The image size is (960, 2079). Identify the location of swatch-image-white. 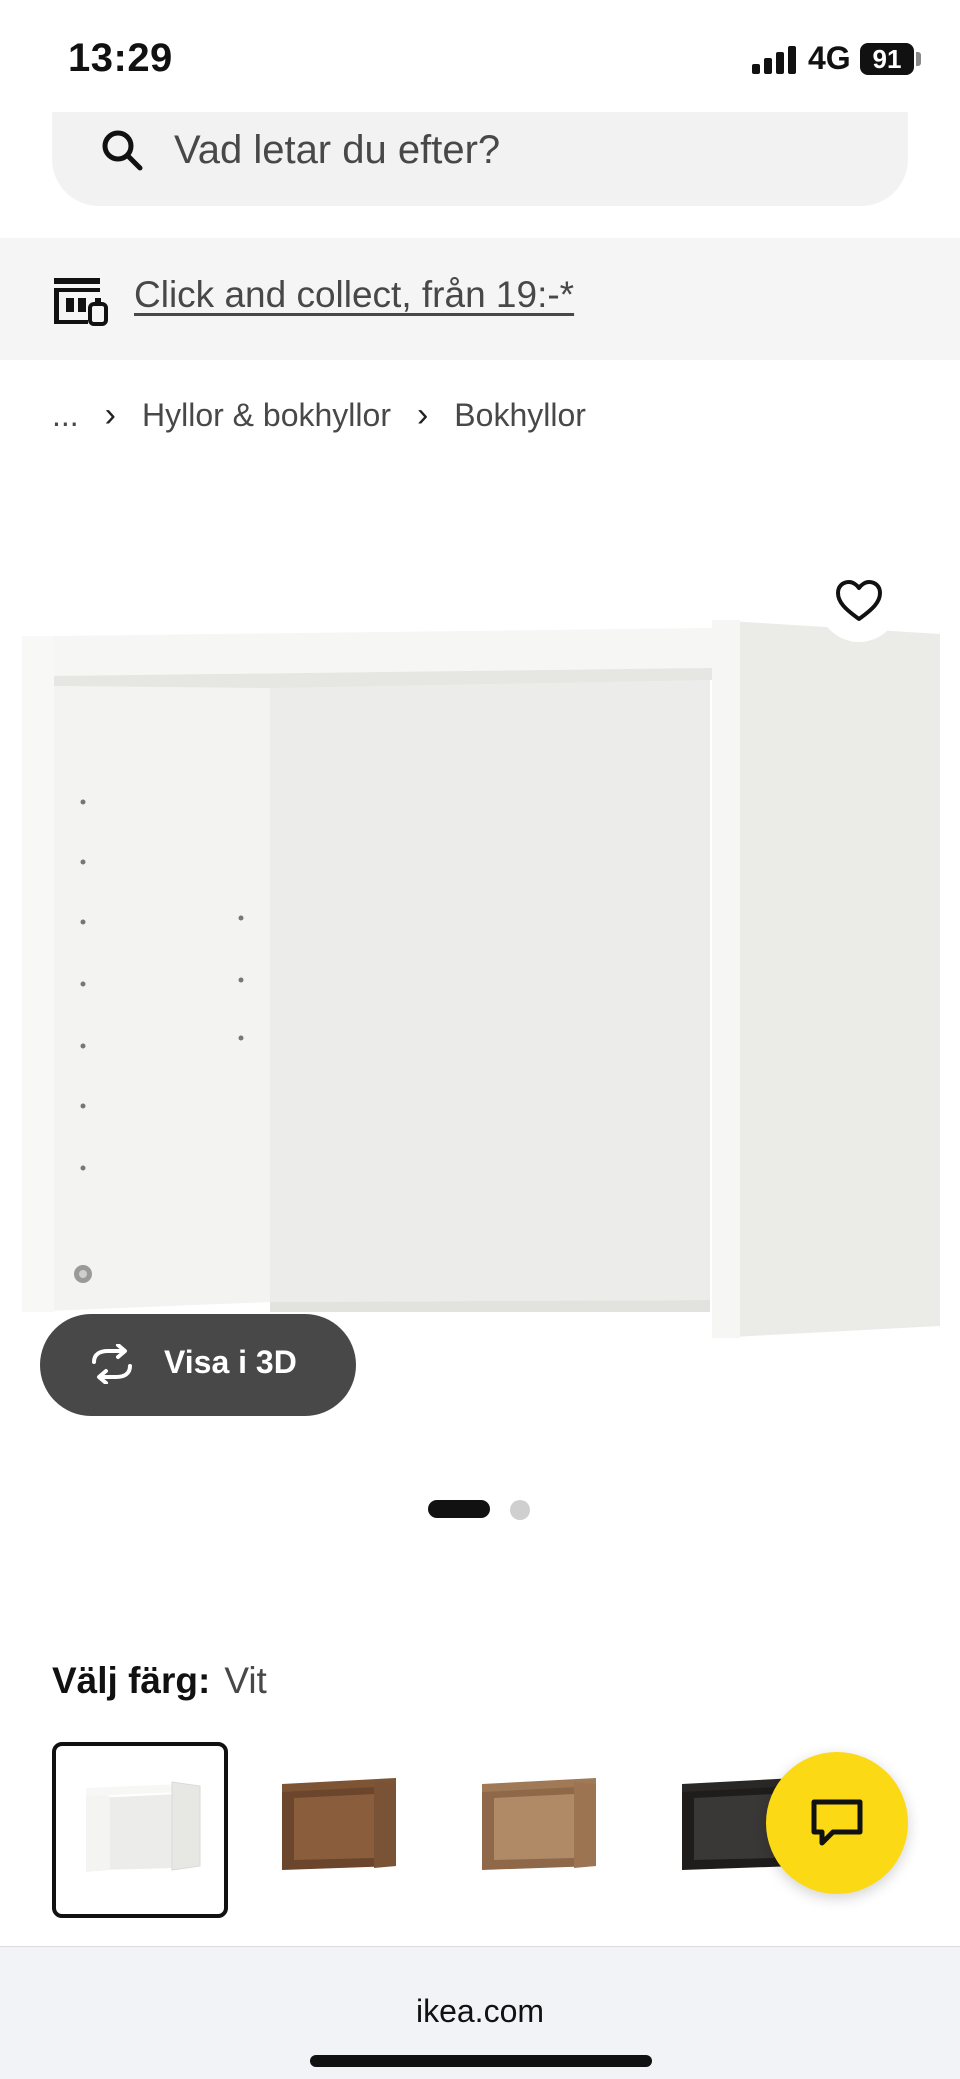
(143, 1826).